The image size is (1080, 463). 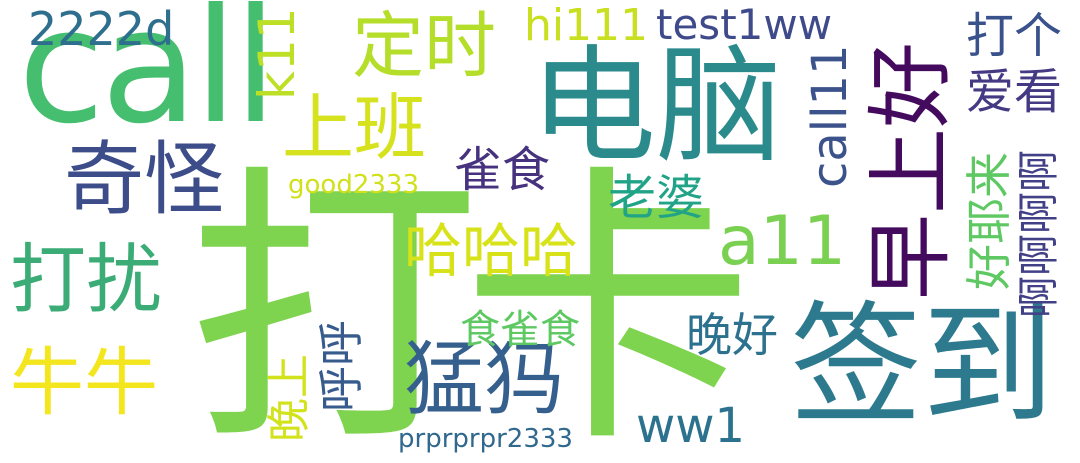 I want to click on word-a11: a11, so click(x=782, y=241).